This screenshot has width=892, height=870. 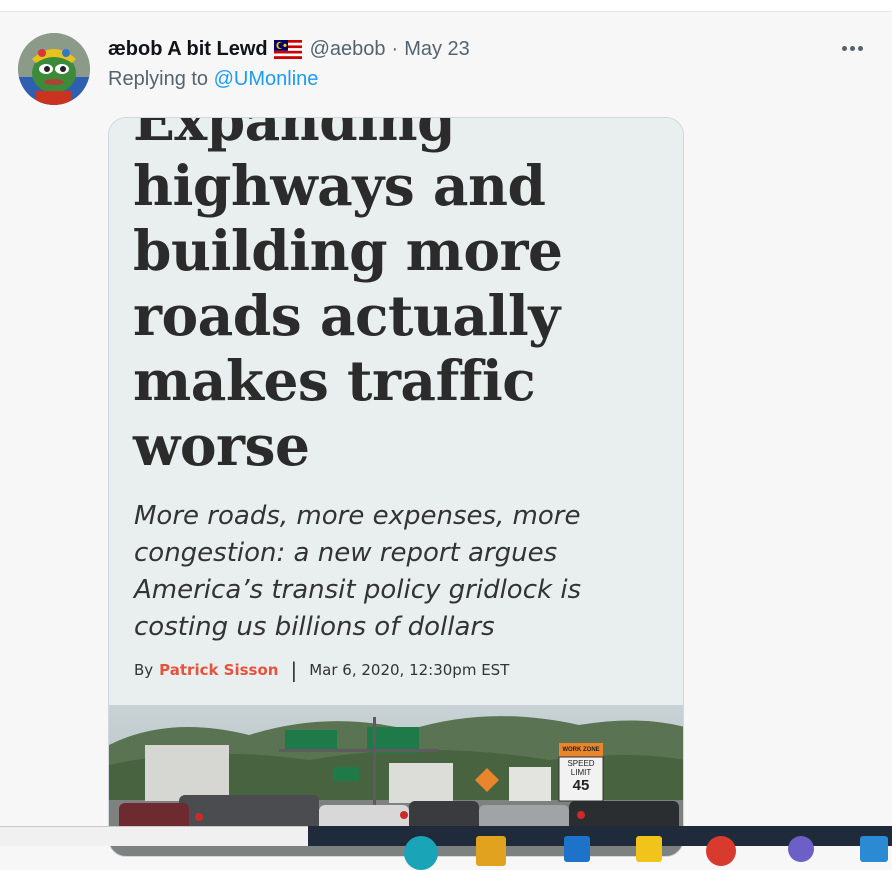 What do you see at coordinates (154, 836) in the screenshot?
I see `taskbar-search-area` at bounding box center [154, 836].